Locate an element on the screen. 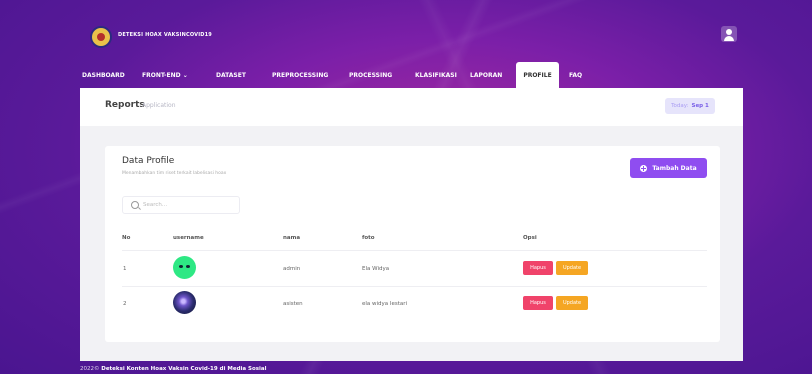  row-foto: Ela Widya is located at coordinates (376, 269).